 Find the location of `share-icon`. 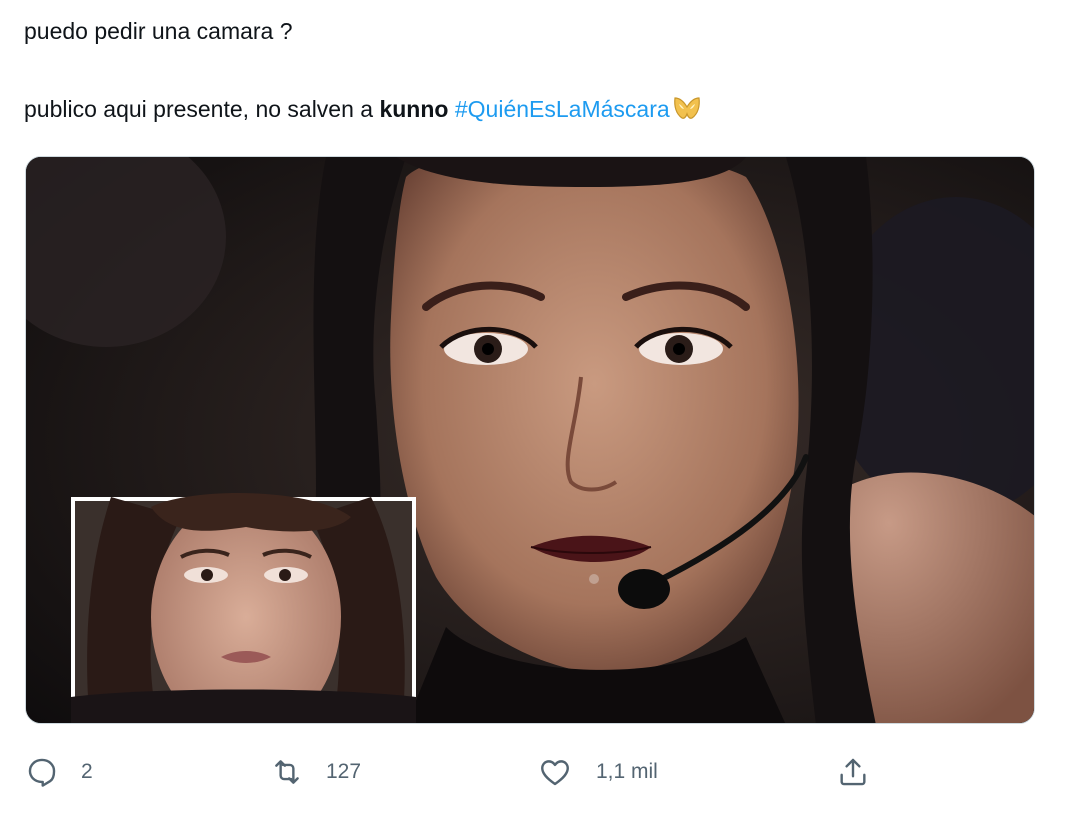

share-icon is located at coordinates (853, 772).